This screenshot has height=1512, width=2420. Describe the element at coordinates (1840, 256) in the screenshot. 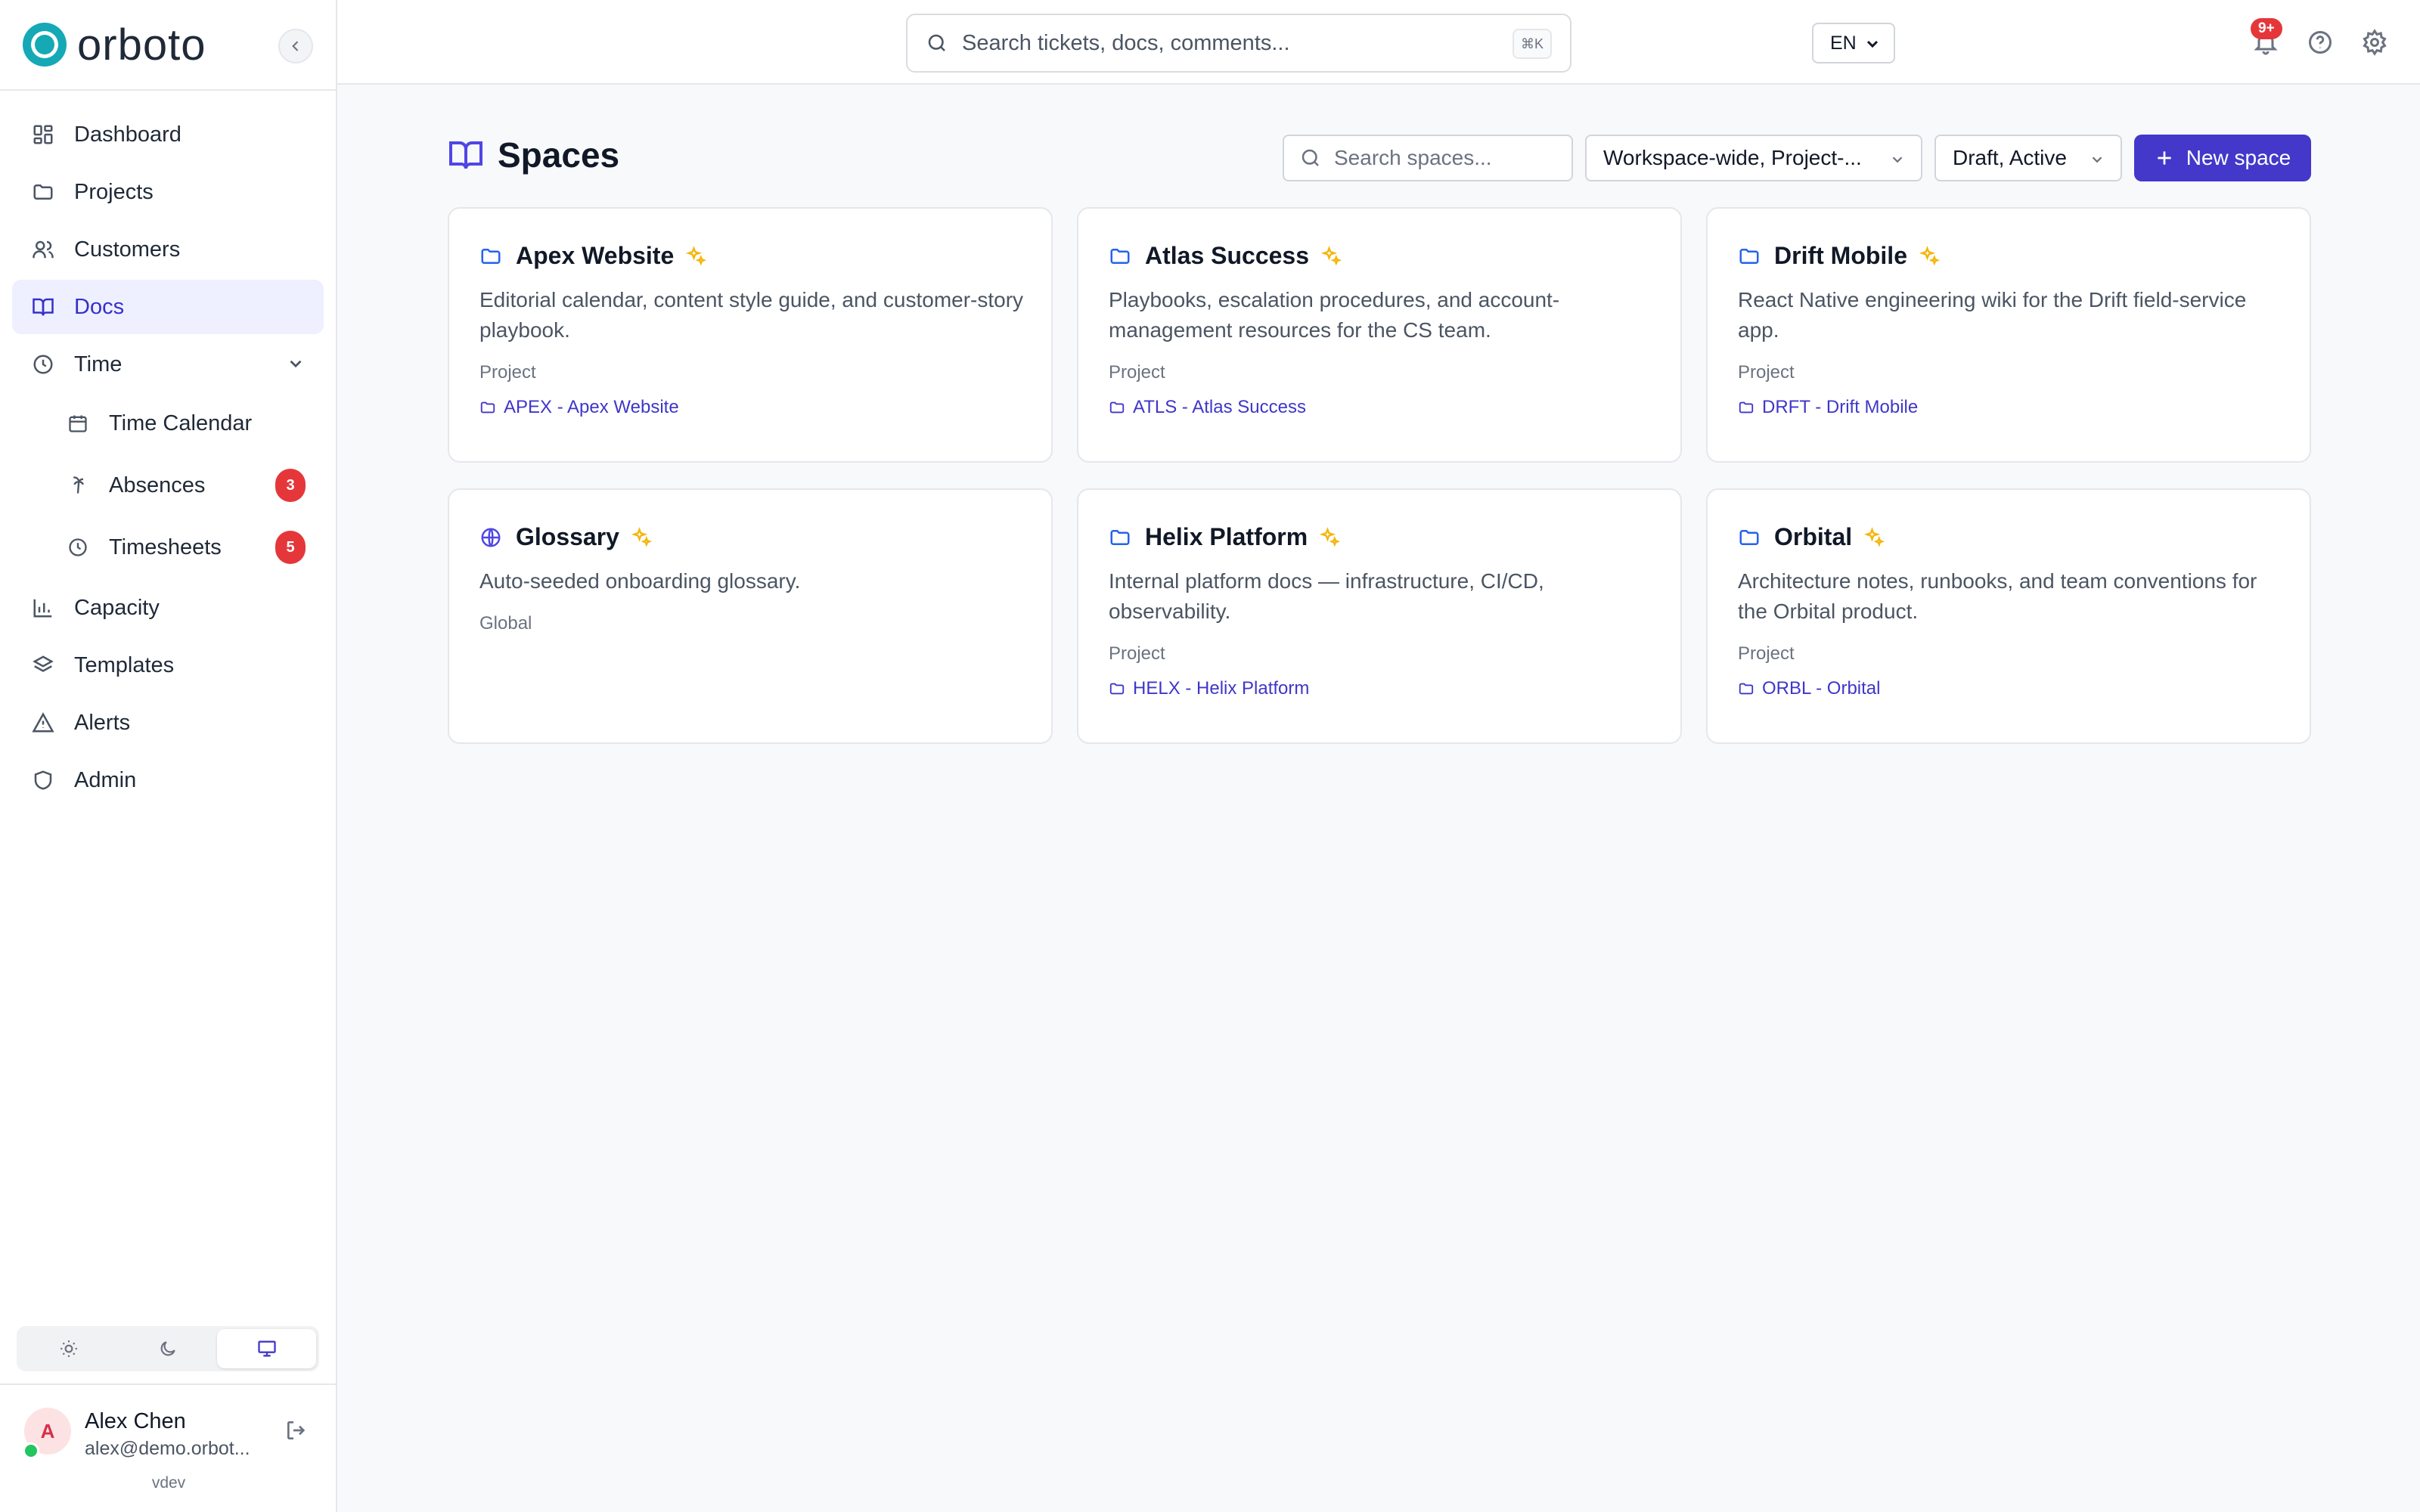

I see `space-title: Drift Mobile` at that location.